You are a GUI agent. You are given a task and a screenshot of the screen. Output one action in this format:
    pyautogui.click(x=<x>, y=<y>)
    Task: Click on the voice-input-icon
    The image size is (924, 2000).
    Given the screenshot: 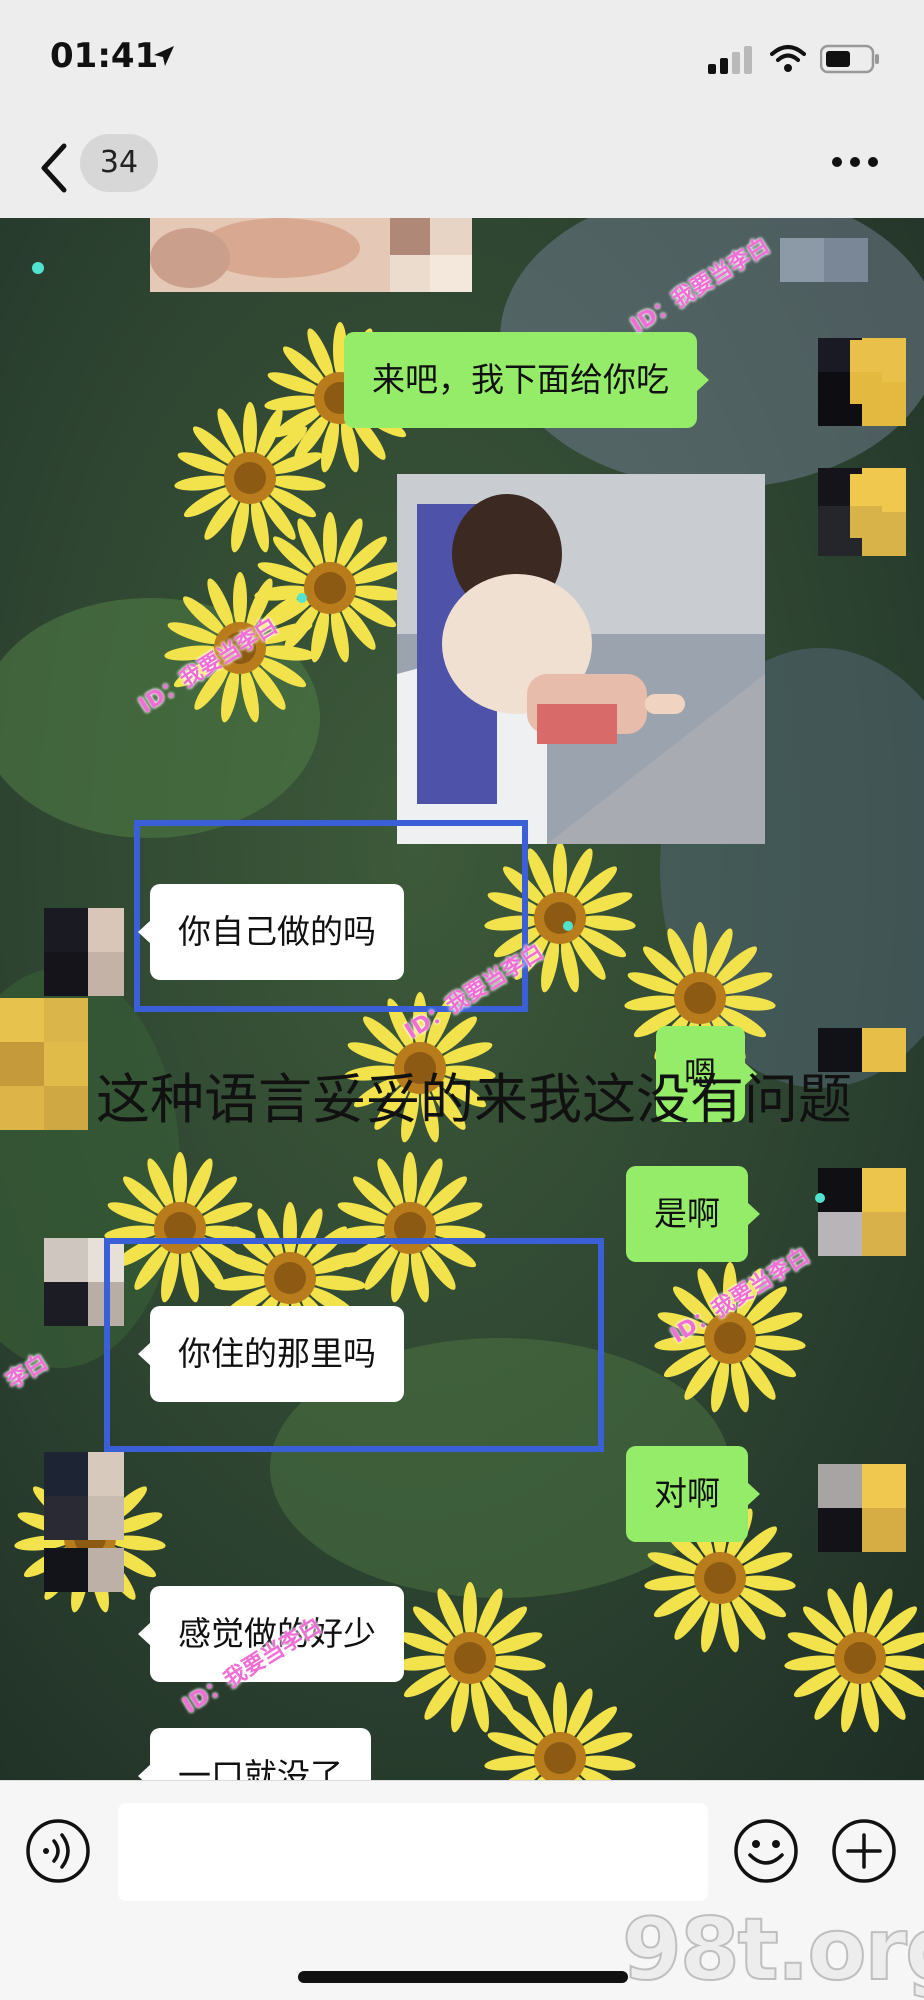 What is the action you would take?
    pyautogui.click(x=58, y=1851)
    